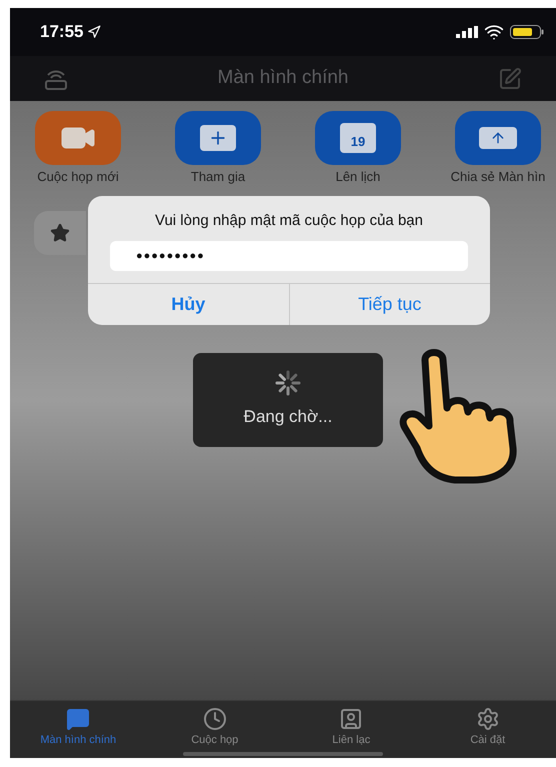 This screenshot has width=556, height=767. I want to click on action-label: Cuộc họp mới, so click(78, 177).